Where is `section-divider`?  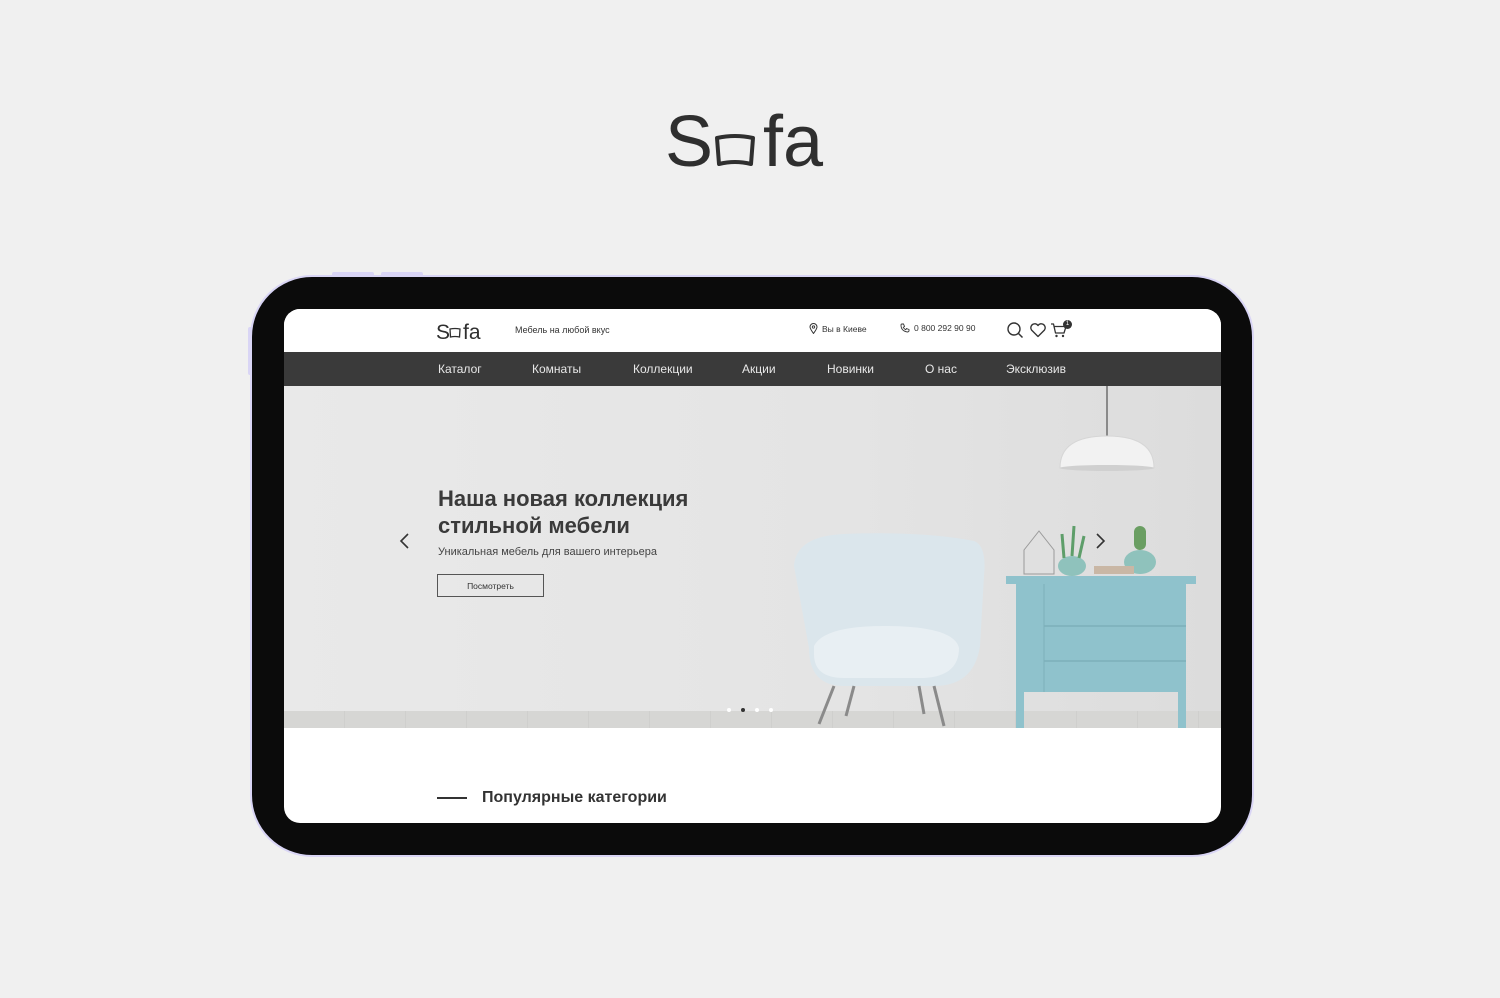 section-divider is located at coordinates (452, 798).